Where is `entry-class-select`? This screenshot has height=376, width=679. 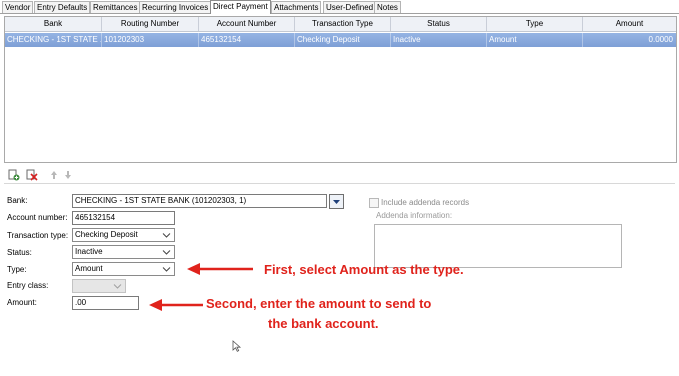
entry-class-select is located at coordinates (99, 286).